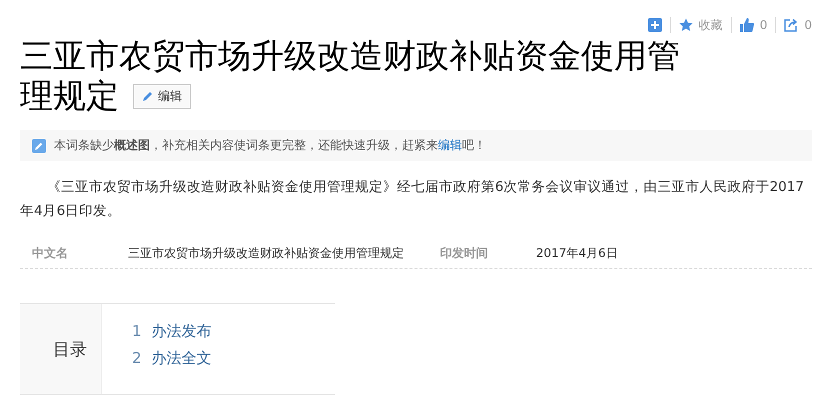 This screenshot has height=409, width=832. I want to click on edit-button: 编辑, so click(162, 96).